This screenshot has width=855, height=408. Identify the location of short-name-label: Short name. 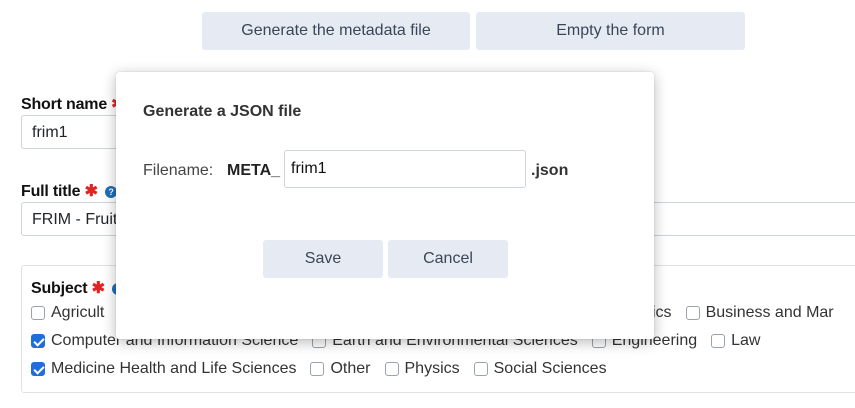
(64, 104).